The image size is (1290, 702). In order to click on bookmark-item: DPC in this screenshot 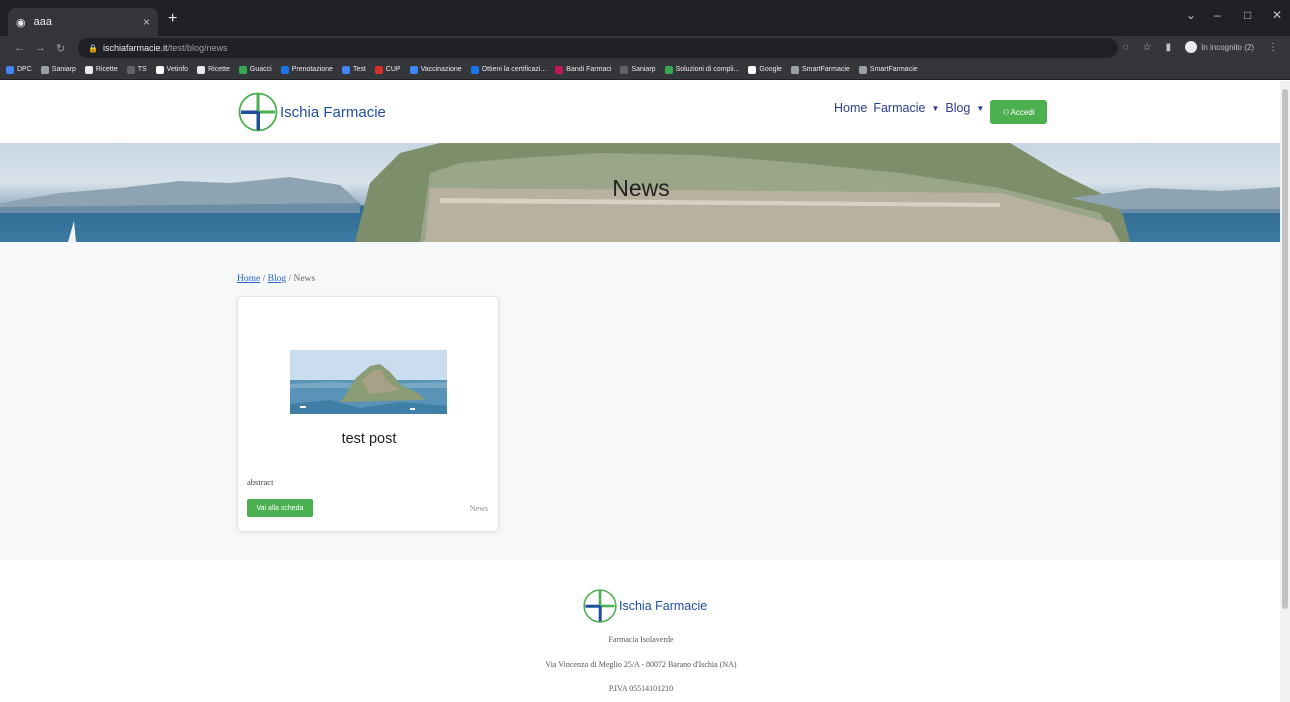, I will do `click(19, 69)`.